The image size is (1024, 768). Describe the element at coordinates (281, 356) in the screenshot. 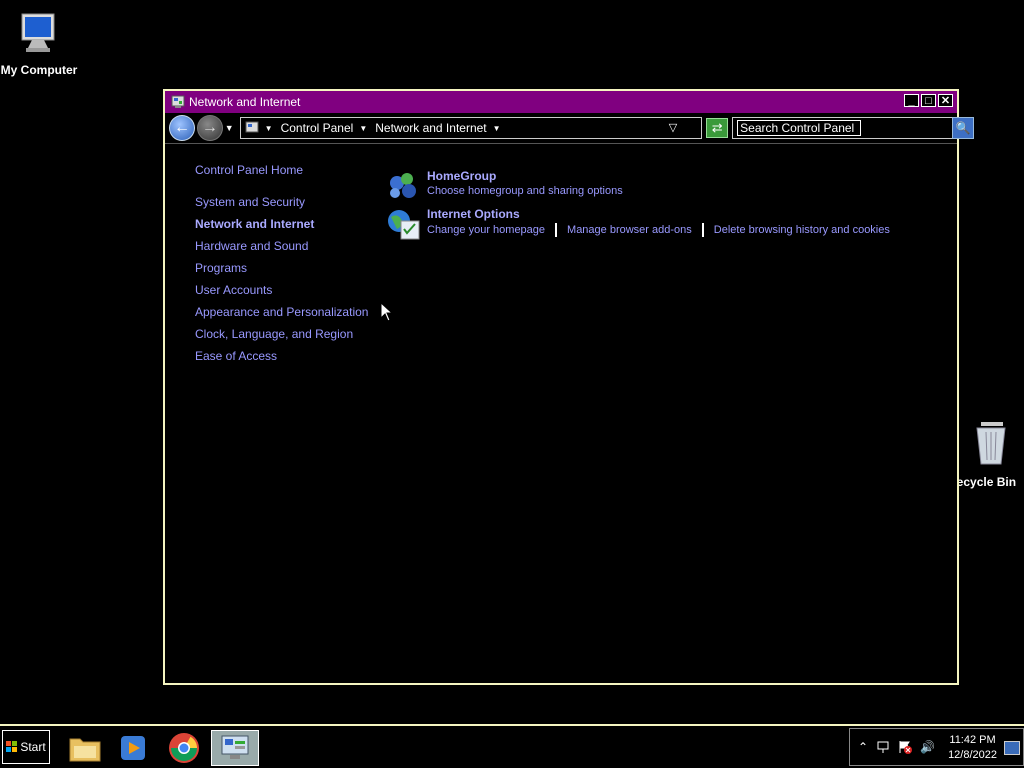

I see `nav-ease-of-access: Ease of Access` at that location.